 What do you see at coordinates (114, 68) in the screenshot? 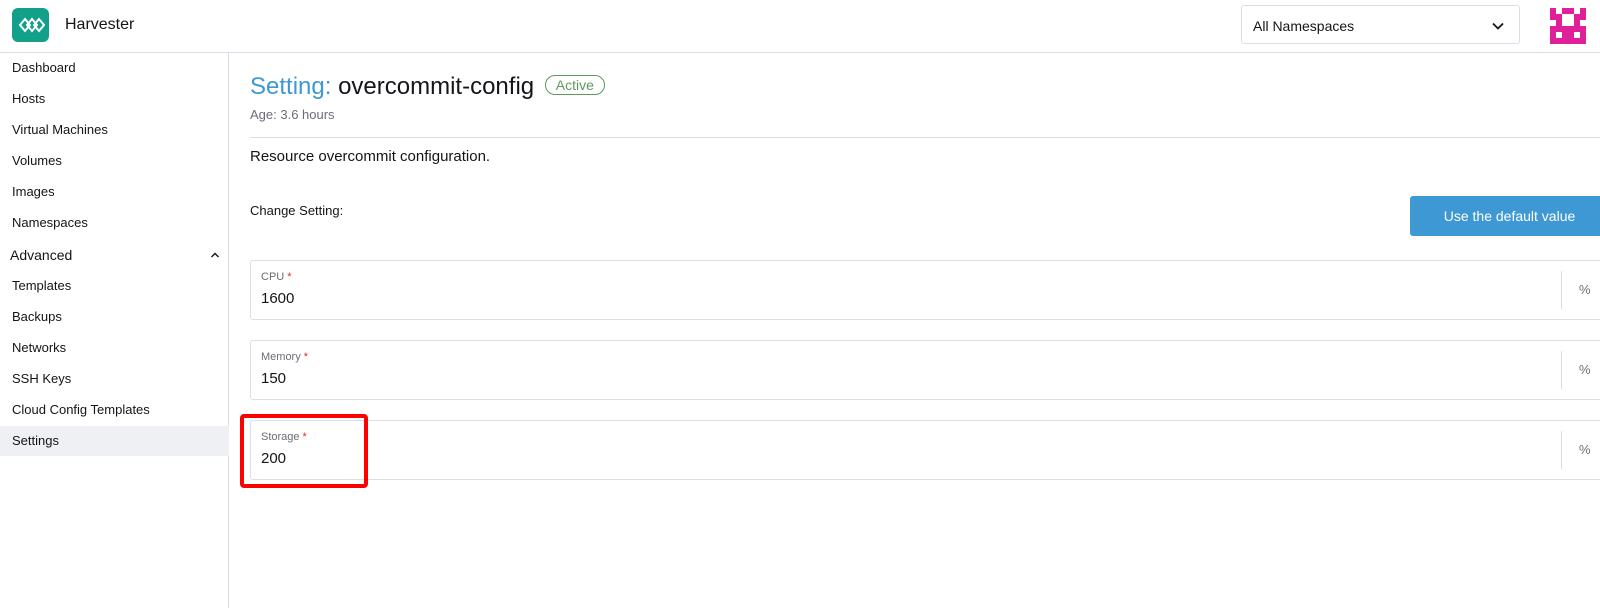
I see `sidebar-item-dashboard: Dashboard` at bounding box center [114, 68].